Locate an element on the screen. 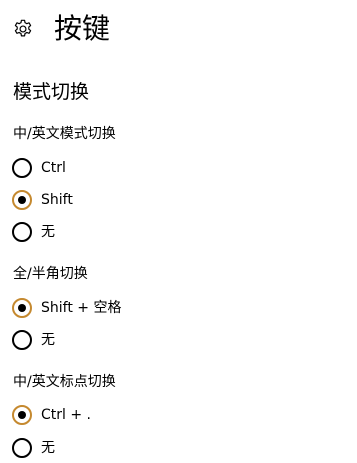 This screenshot has width=357, height=463. group-label-mode-switch: 中/英文模式切换 is located at coordinates (64, 134).